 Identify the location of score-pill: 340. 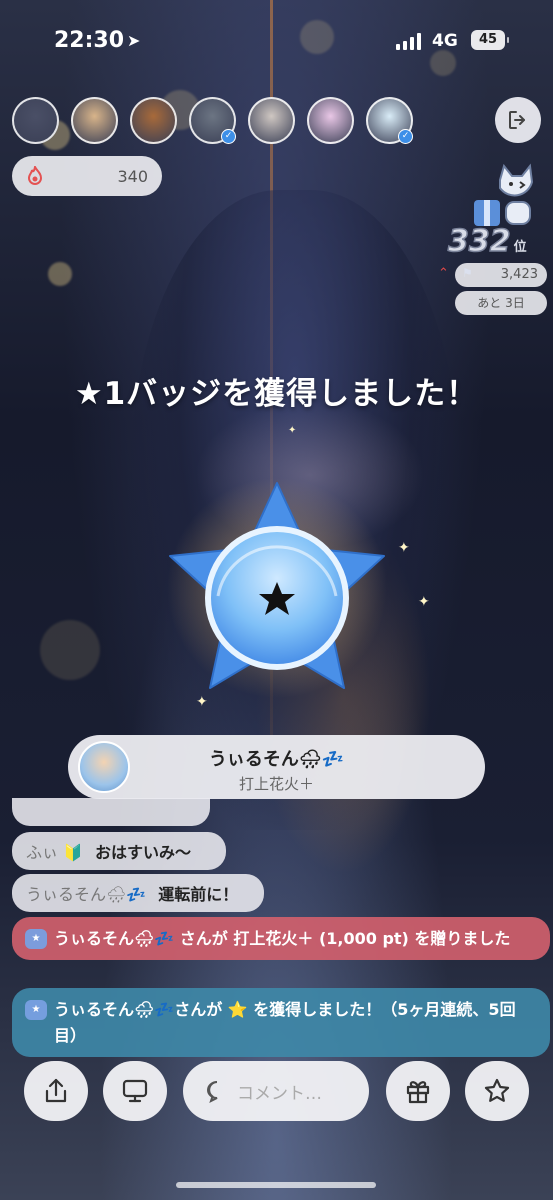
(87, 176).